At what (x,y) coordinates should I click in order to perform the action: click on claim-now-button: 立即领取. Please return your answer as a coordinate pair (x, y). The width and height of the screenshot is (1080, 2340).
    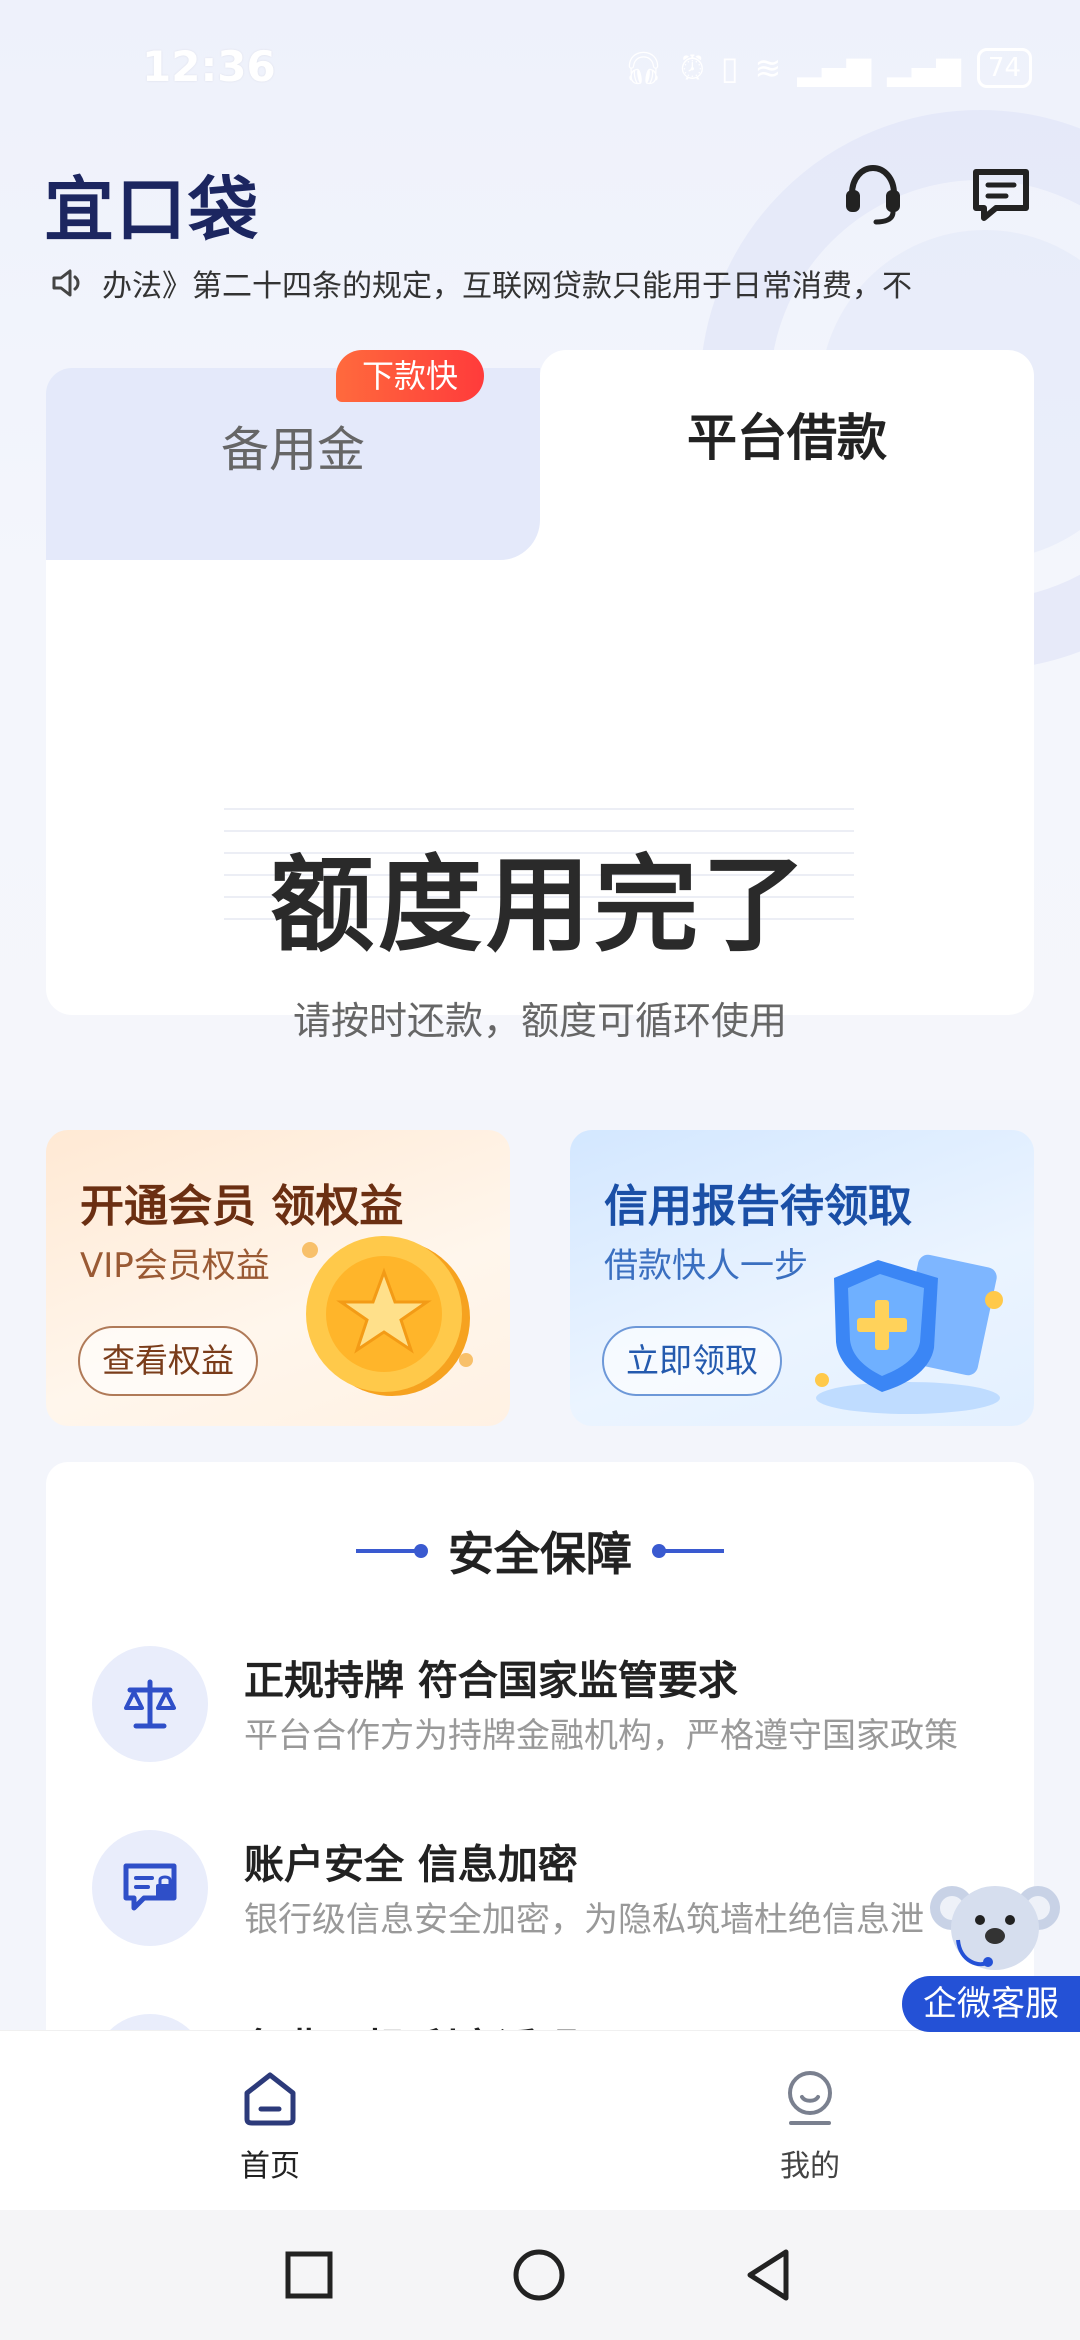
    Looking at the image, I should click on (692, 1361).